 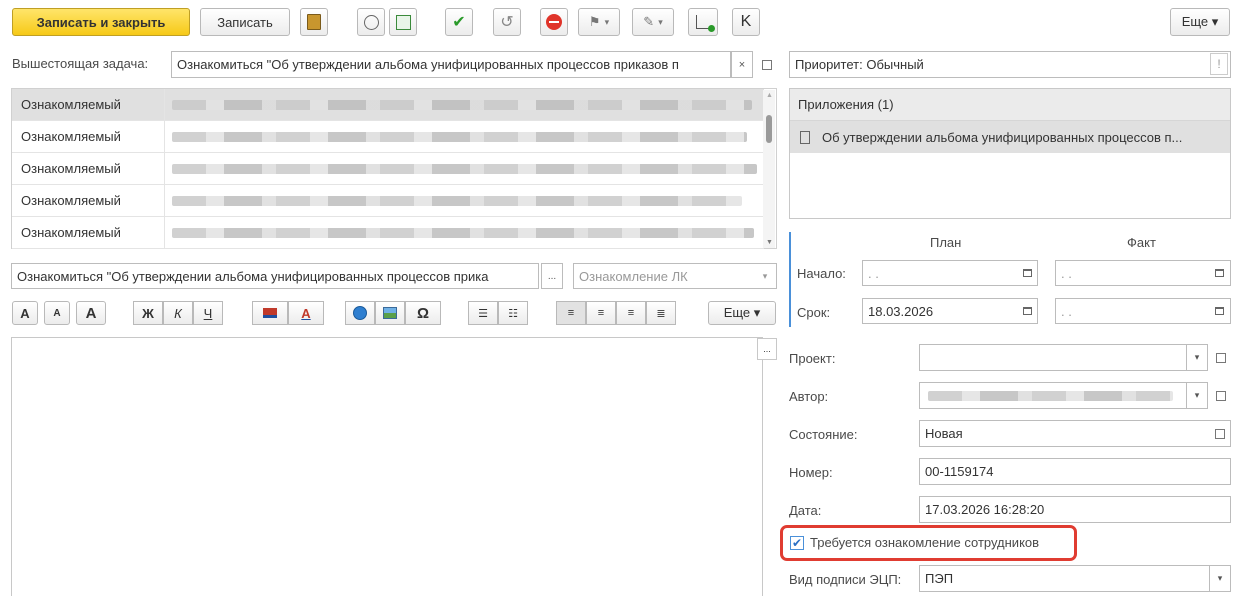 What do you see at coordinates (1141, 242) in the screenshot?
I see `fact-column-header: Факт` at bounding box center [1141, 242].